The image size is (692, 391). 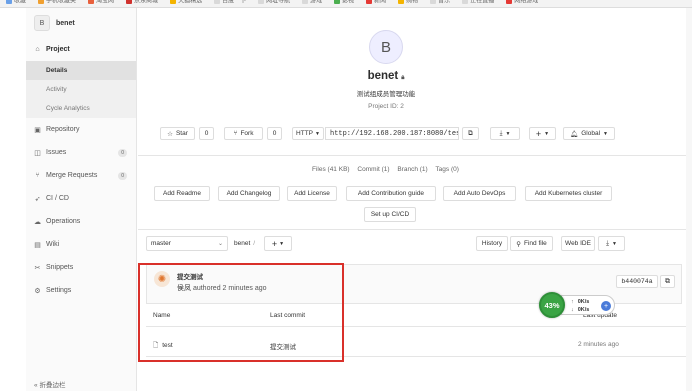 What do you see at coordinates (278, 2) in the screenshot?
I see `bookmark-label: 网址导航` at bounding box center [278, 2].